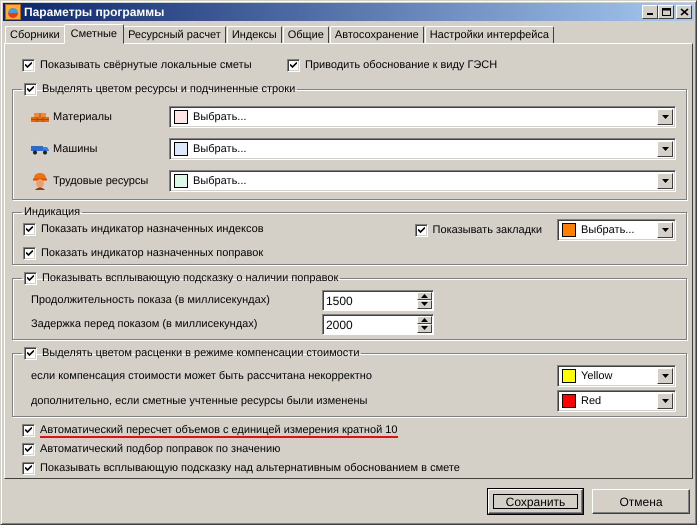 This screenshot has width=697, height=525. I want to click on dialog-button: Сохранить, so click(535, 501).